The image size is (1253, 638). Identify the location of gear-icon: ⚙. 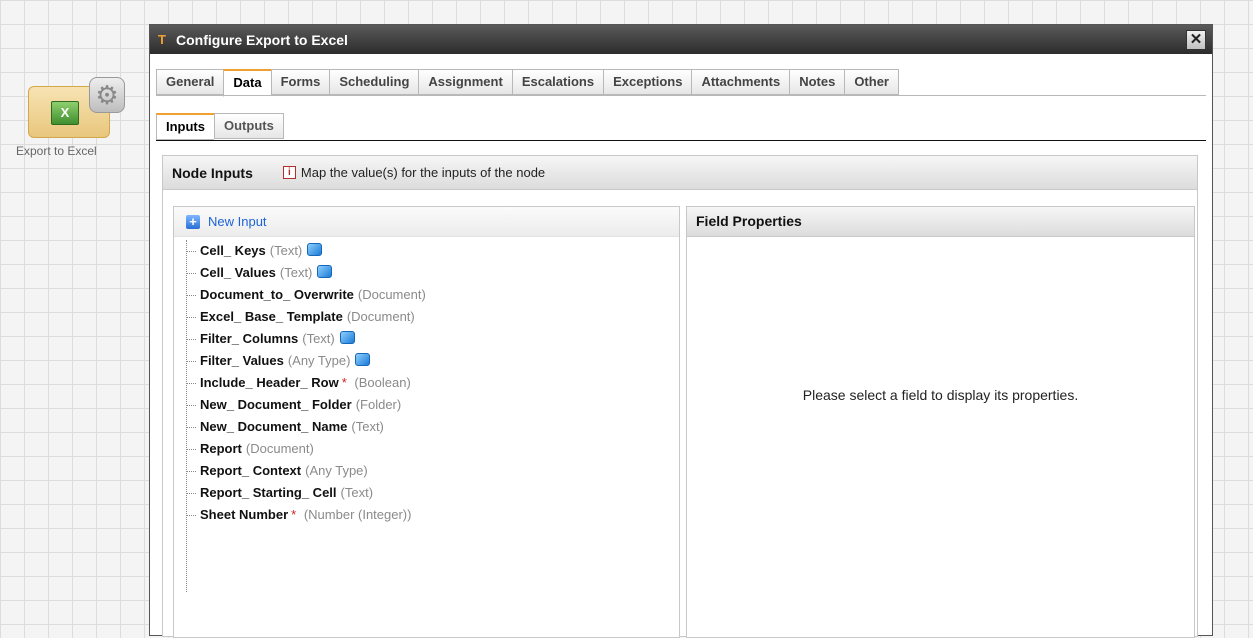
(107, 95).